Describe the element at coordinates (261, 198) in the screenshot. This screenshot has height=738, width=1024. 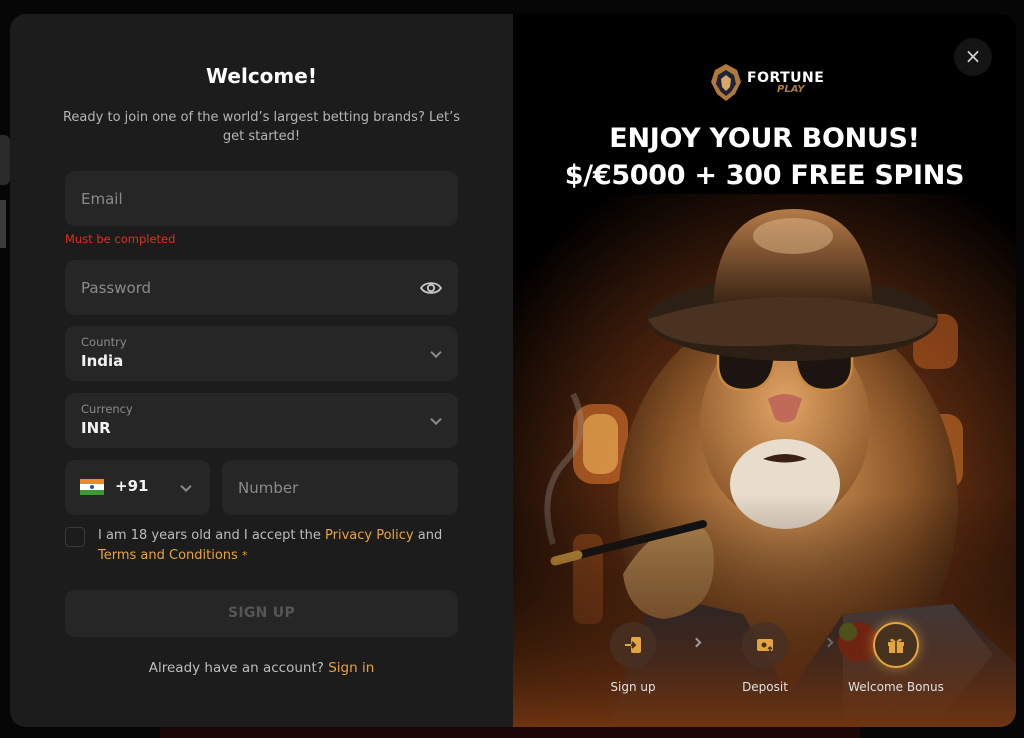
I see `email-field: Email` at that location.